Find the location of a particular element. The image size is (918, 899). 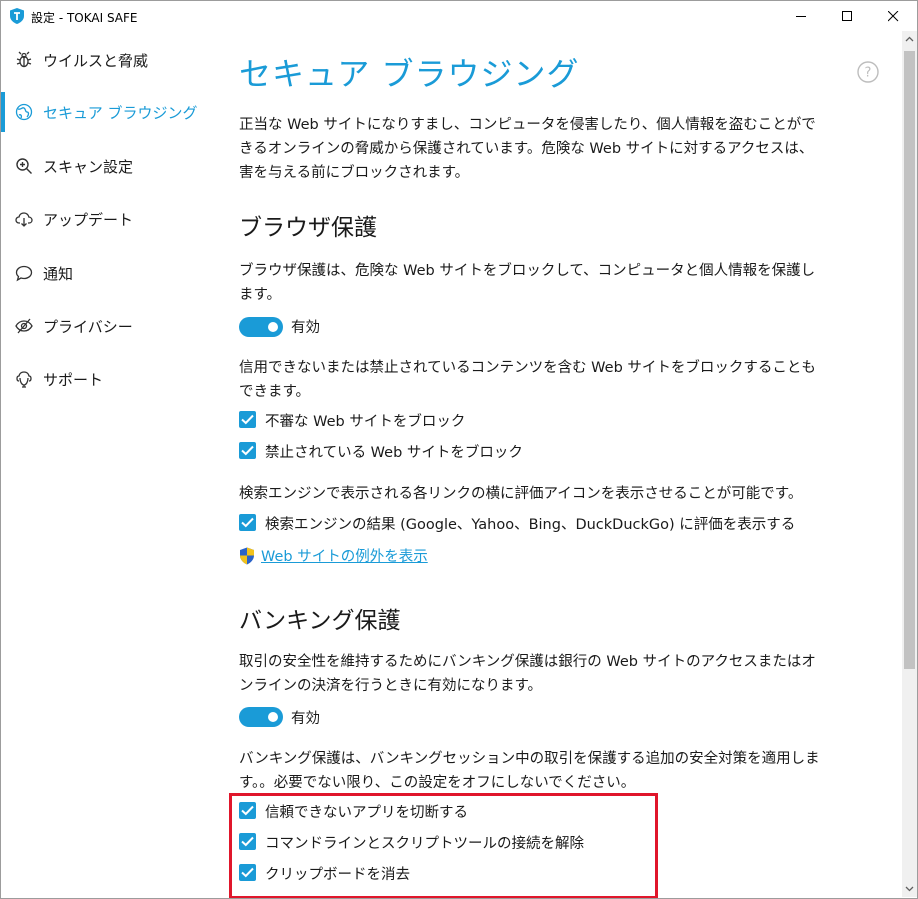

block-forbidden-sites-checkbox is located at coordinates (247, 450).